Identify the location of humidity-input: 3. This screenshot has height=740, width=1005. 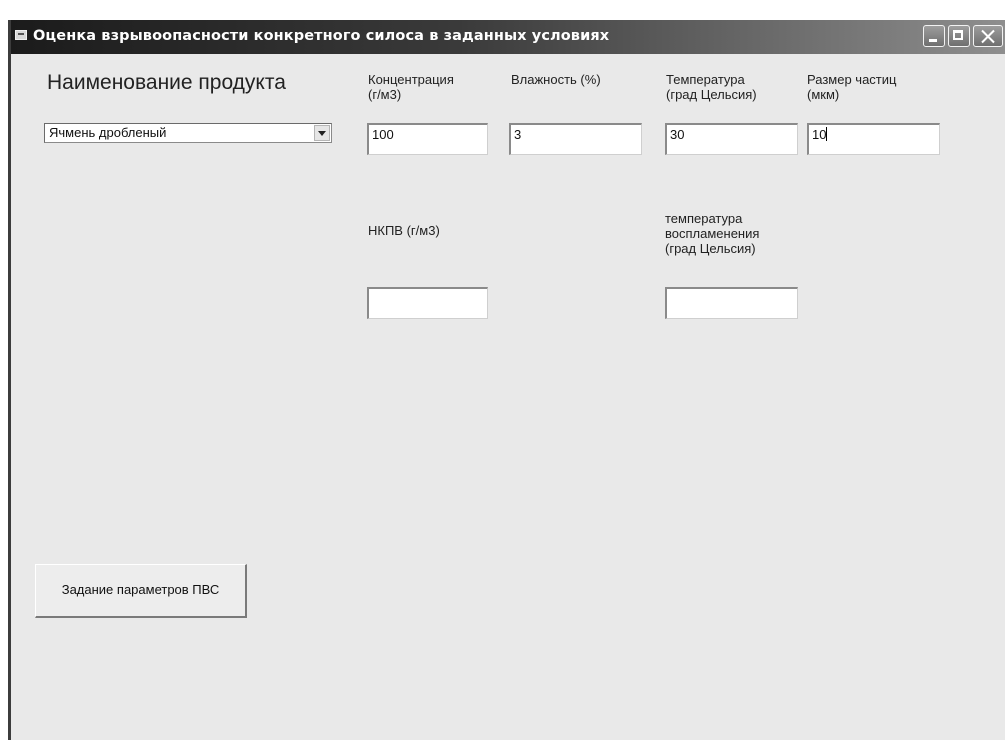
(575, 139).